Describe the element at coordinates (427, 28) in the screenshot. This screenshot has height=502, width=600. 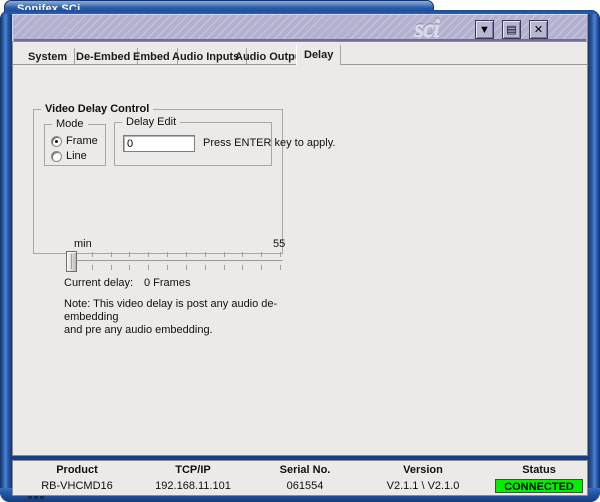
I see `sci-logo: sci` at that location.